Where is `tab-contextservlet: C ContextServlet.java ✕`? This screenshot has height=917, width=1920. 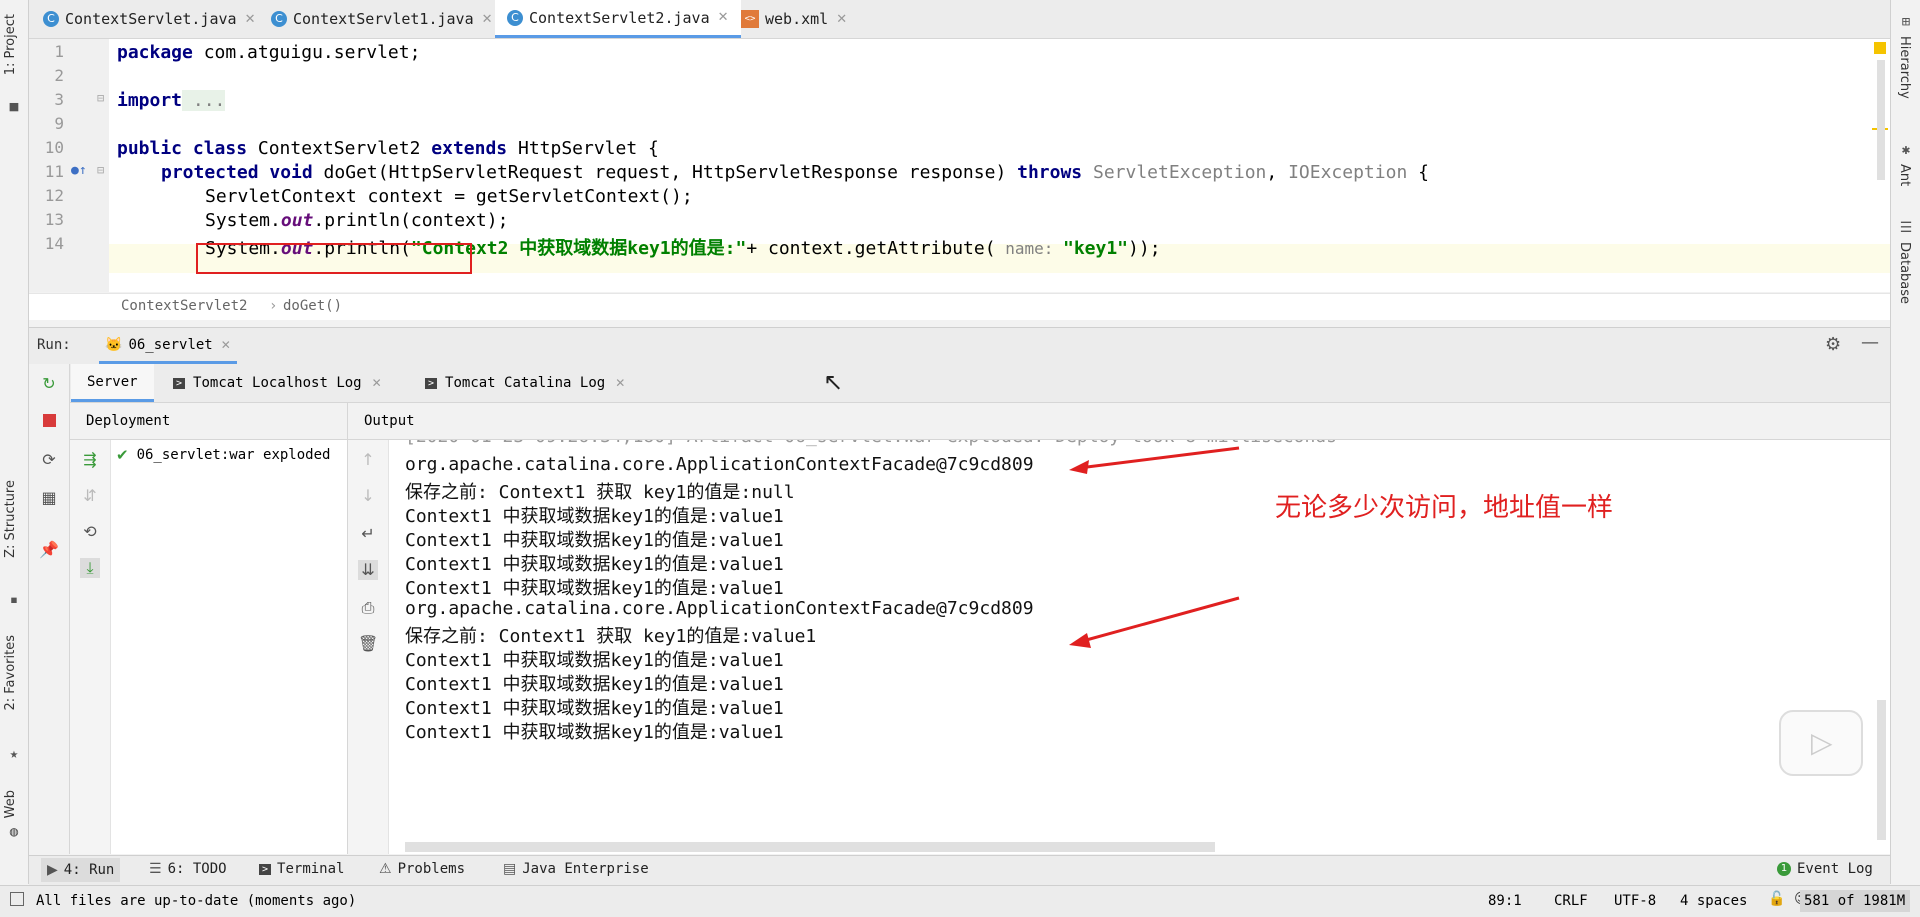 tab-contextservlet: C ContextServlet.java ✕ is located at coordinates (149, 19).